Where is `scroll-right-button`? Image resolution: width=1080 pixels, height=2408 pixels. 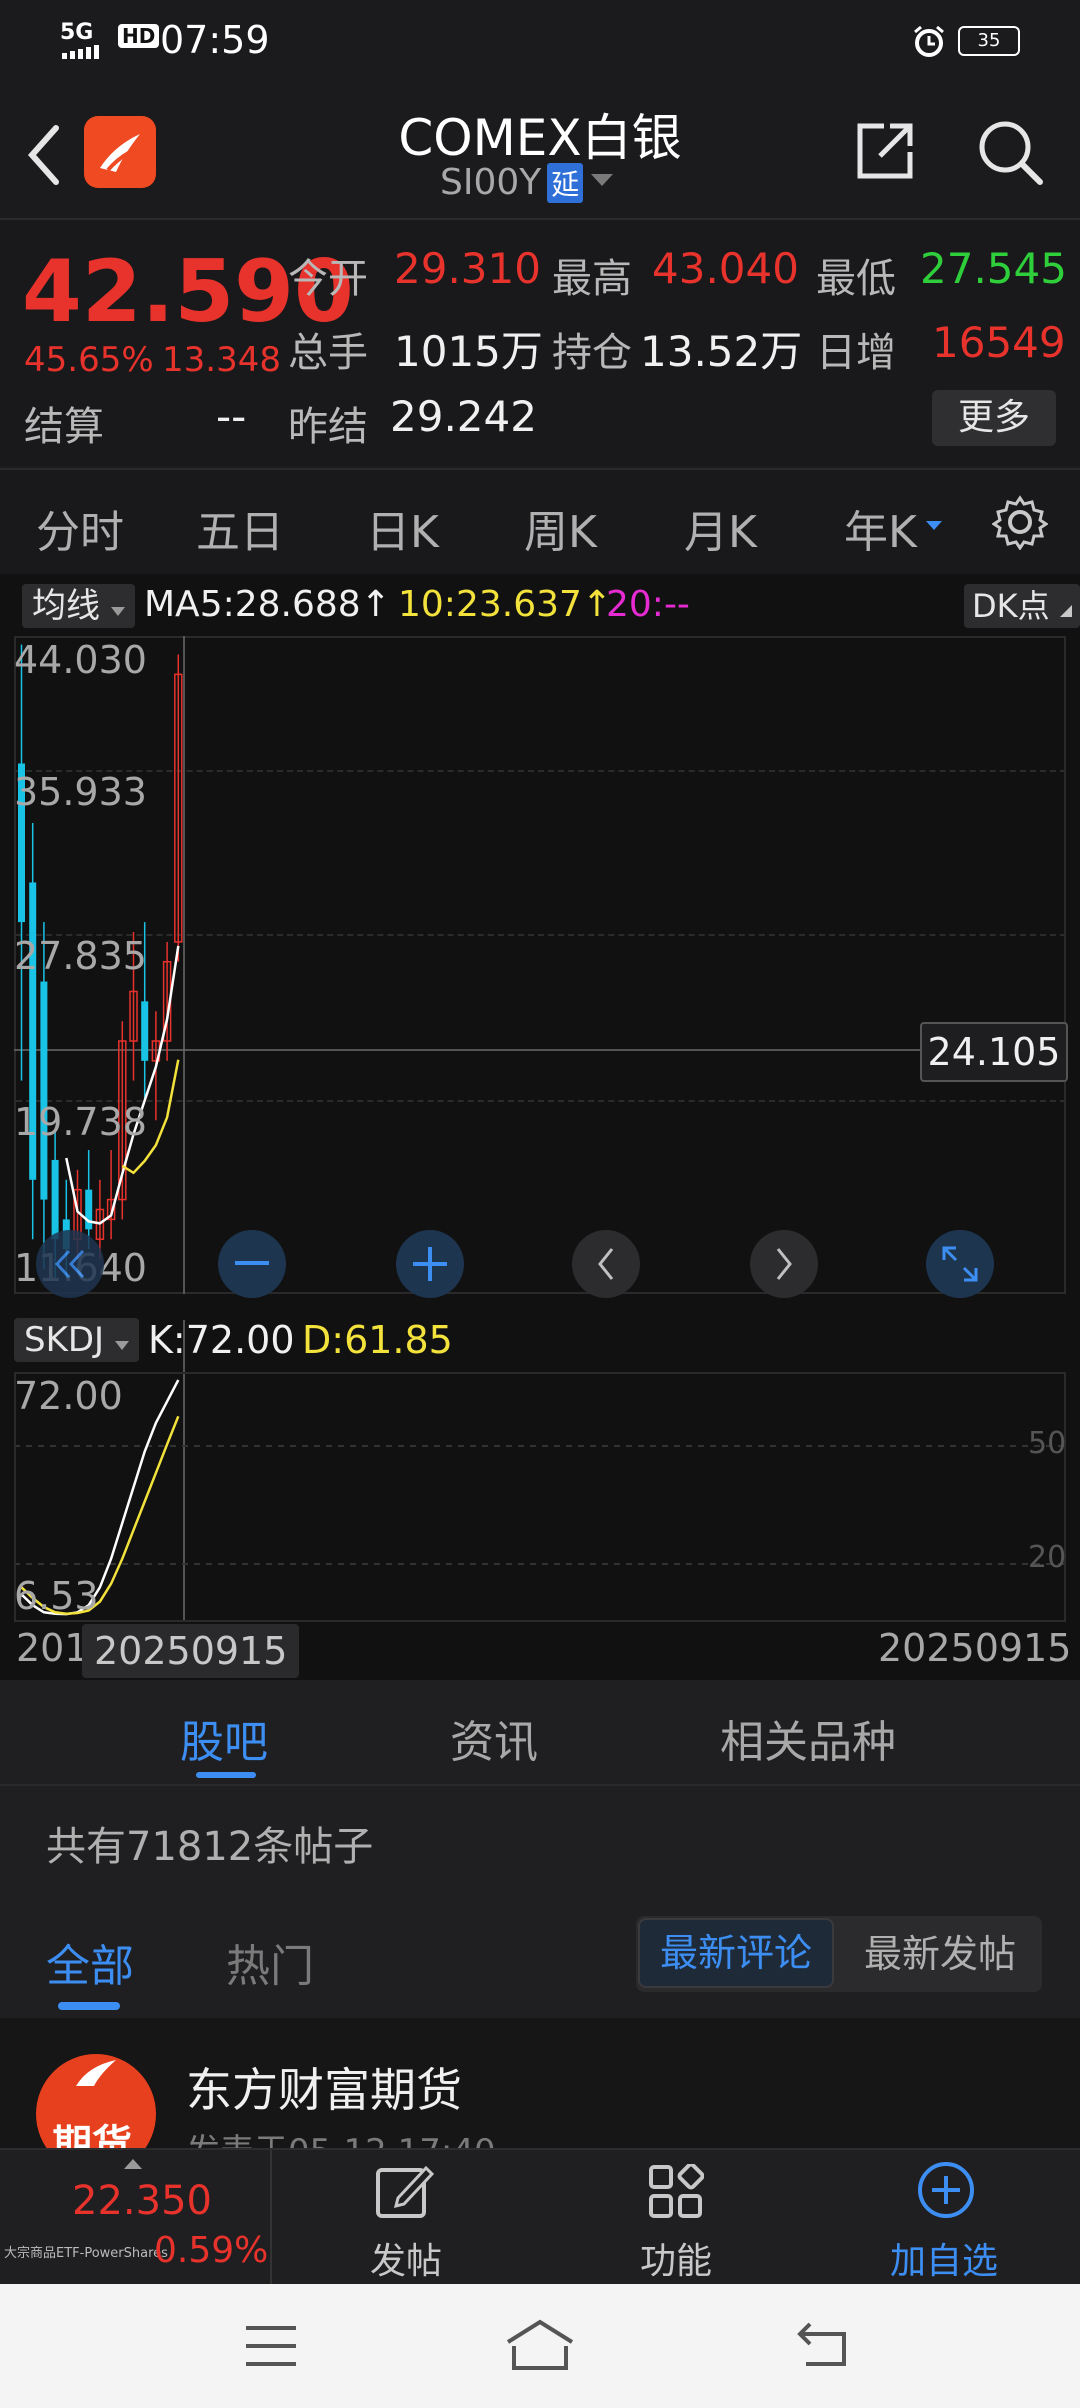
scroll-right-button is located at coordinates (784, 1264).